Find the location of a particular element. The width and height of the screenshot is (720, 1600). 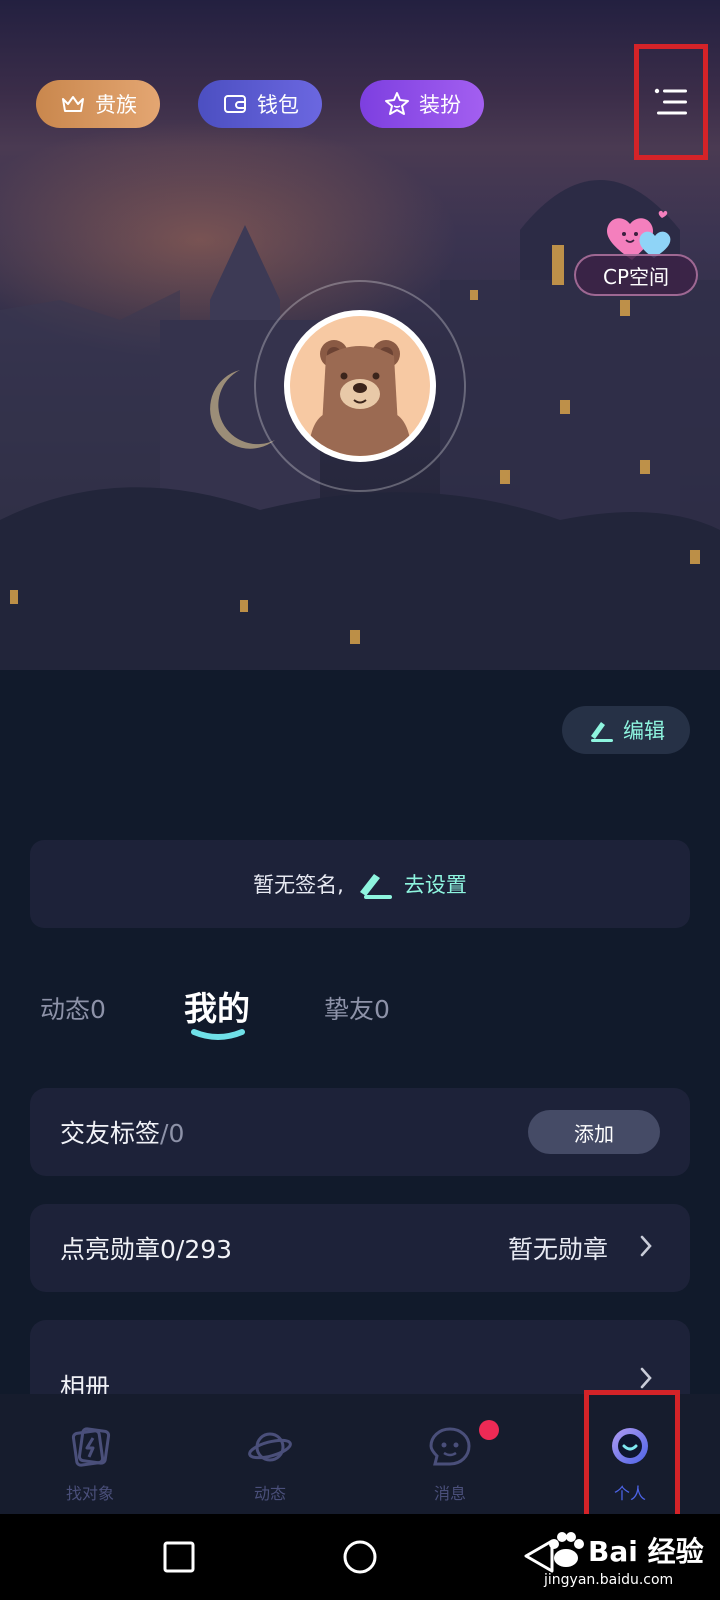

edit-label: 编辑 is located at coordinates (644, 731).